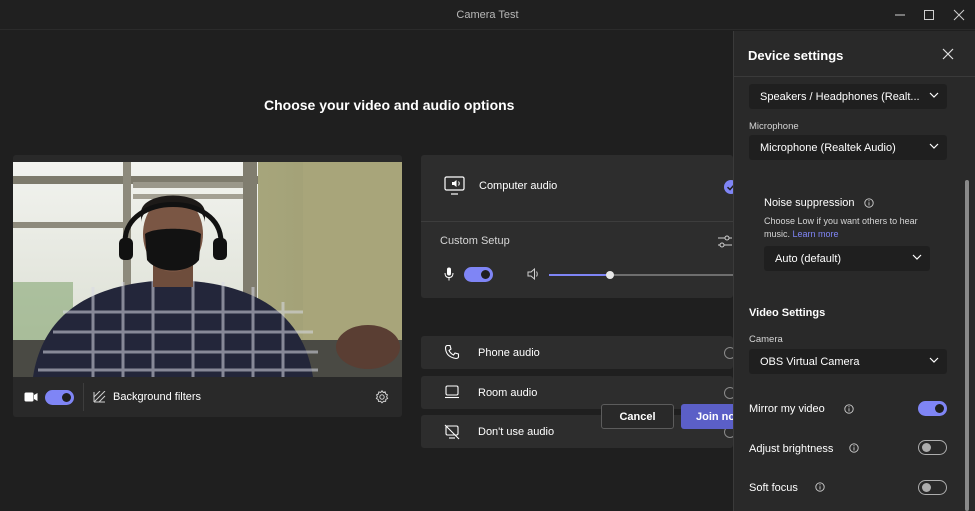 Image resolution: width=975 pixels, height=511 pixels. I want to click on learn-more-link: Learn more, so click(816, 234).